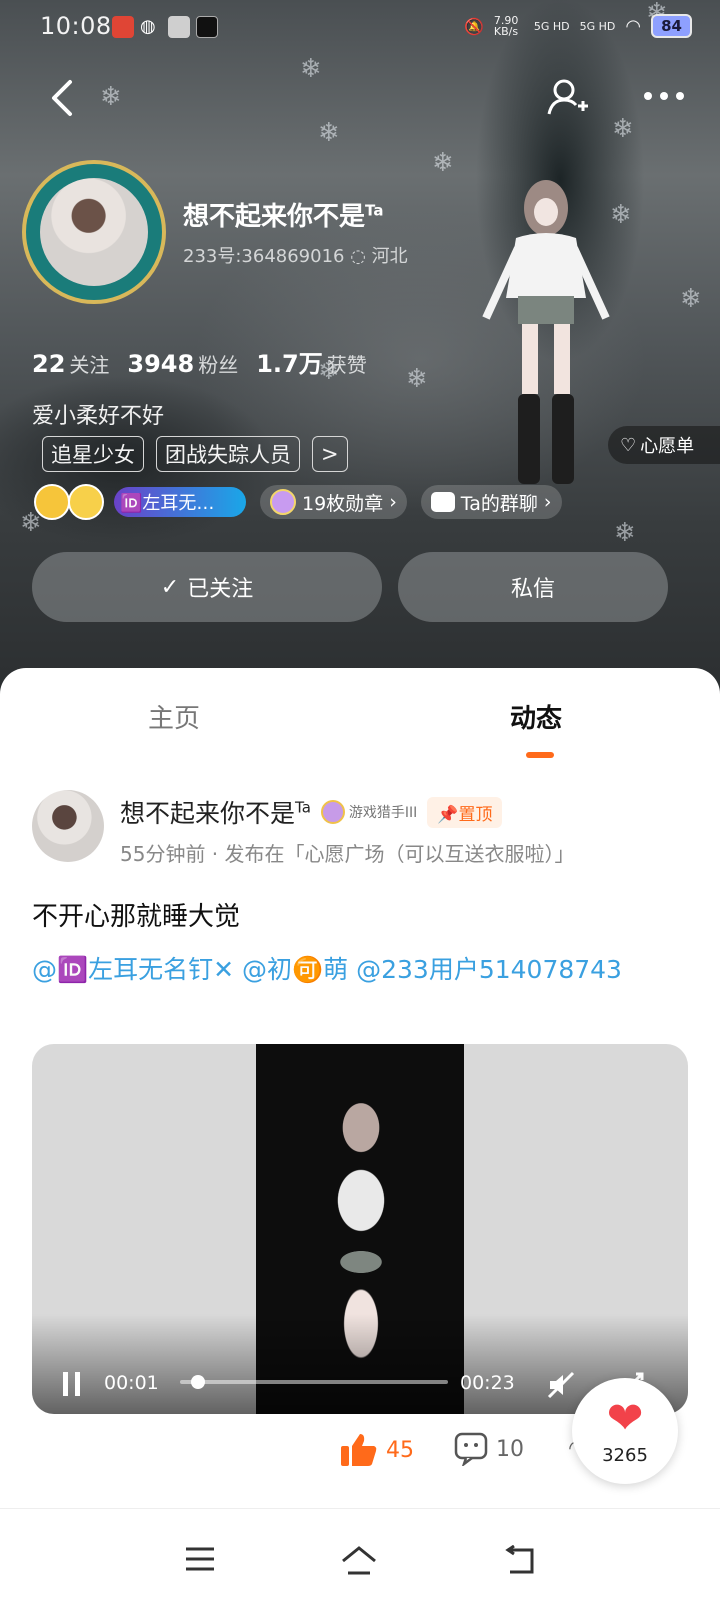 Image resolution: width=720 pixels, height=1612 pixels. I want to click on like-action: 45, so click(377, 1450).